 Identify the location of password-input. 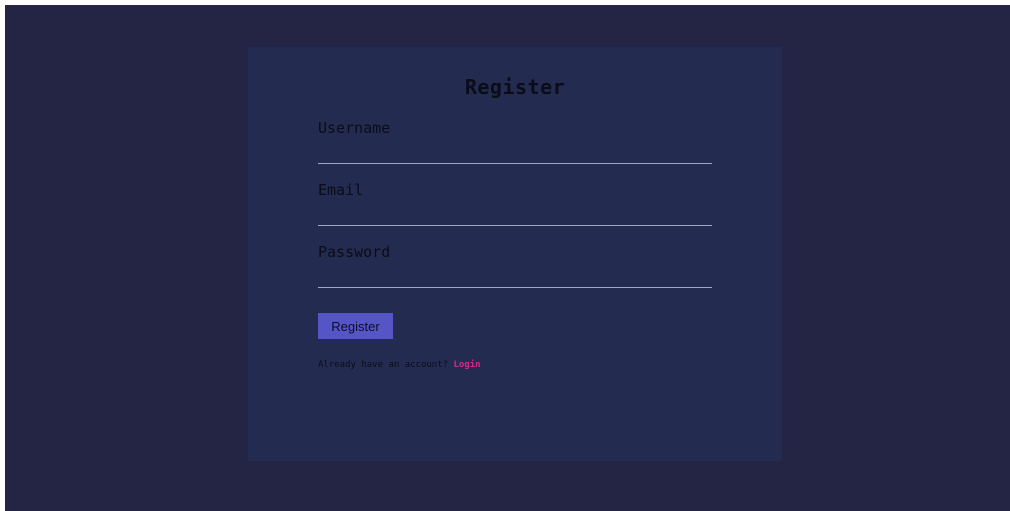
(515, 276).